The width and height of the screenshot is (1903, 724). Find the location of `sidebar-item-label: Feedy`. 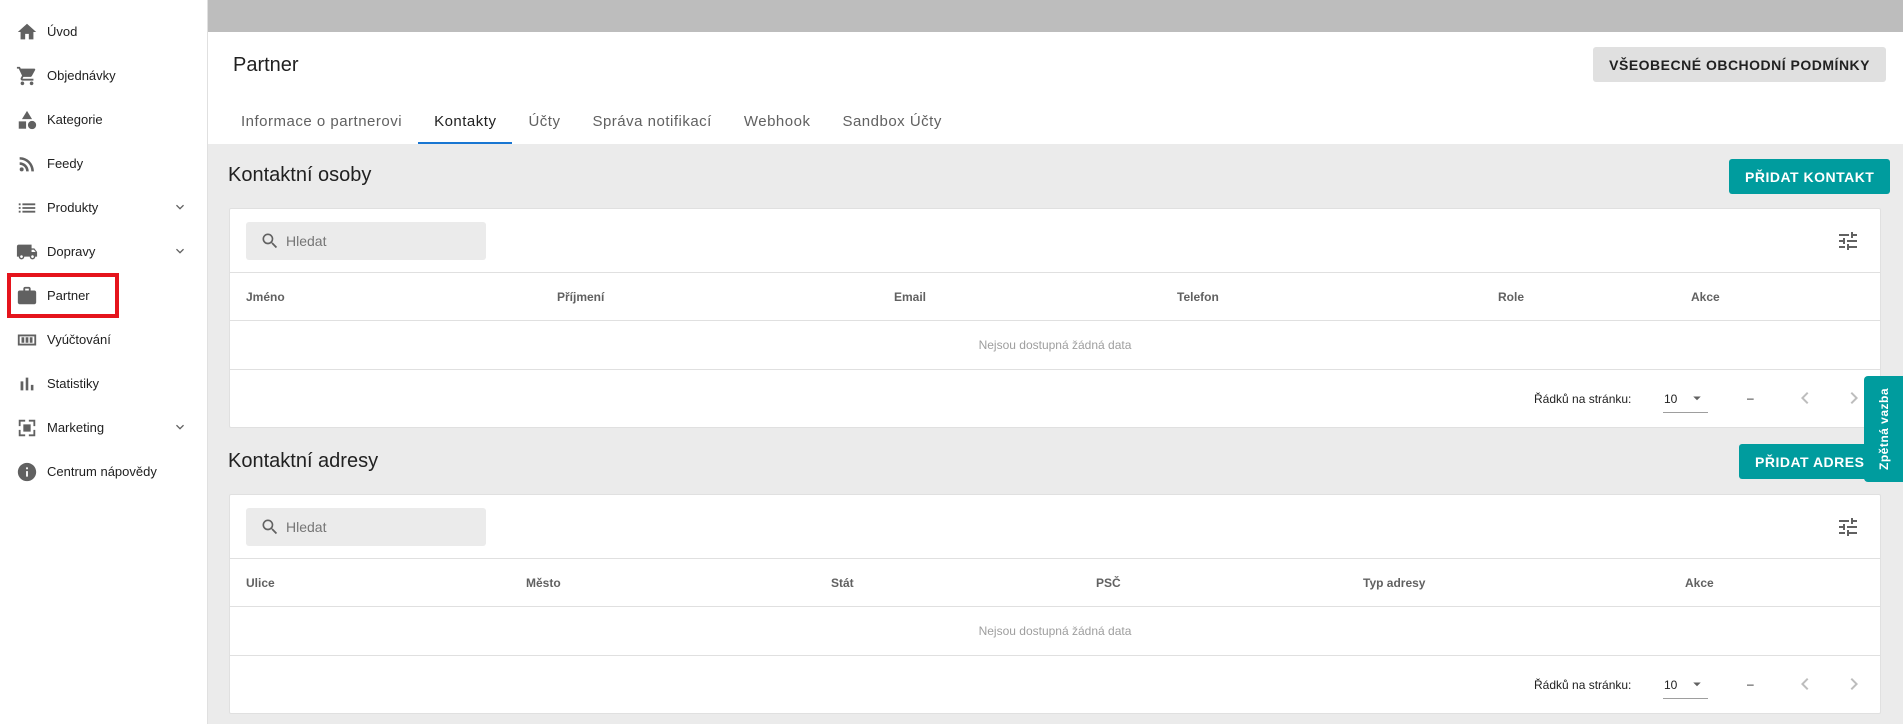

sidebar-item-label: Feedy is located at coordinates (65, 163).